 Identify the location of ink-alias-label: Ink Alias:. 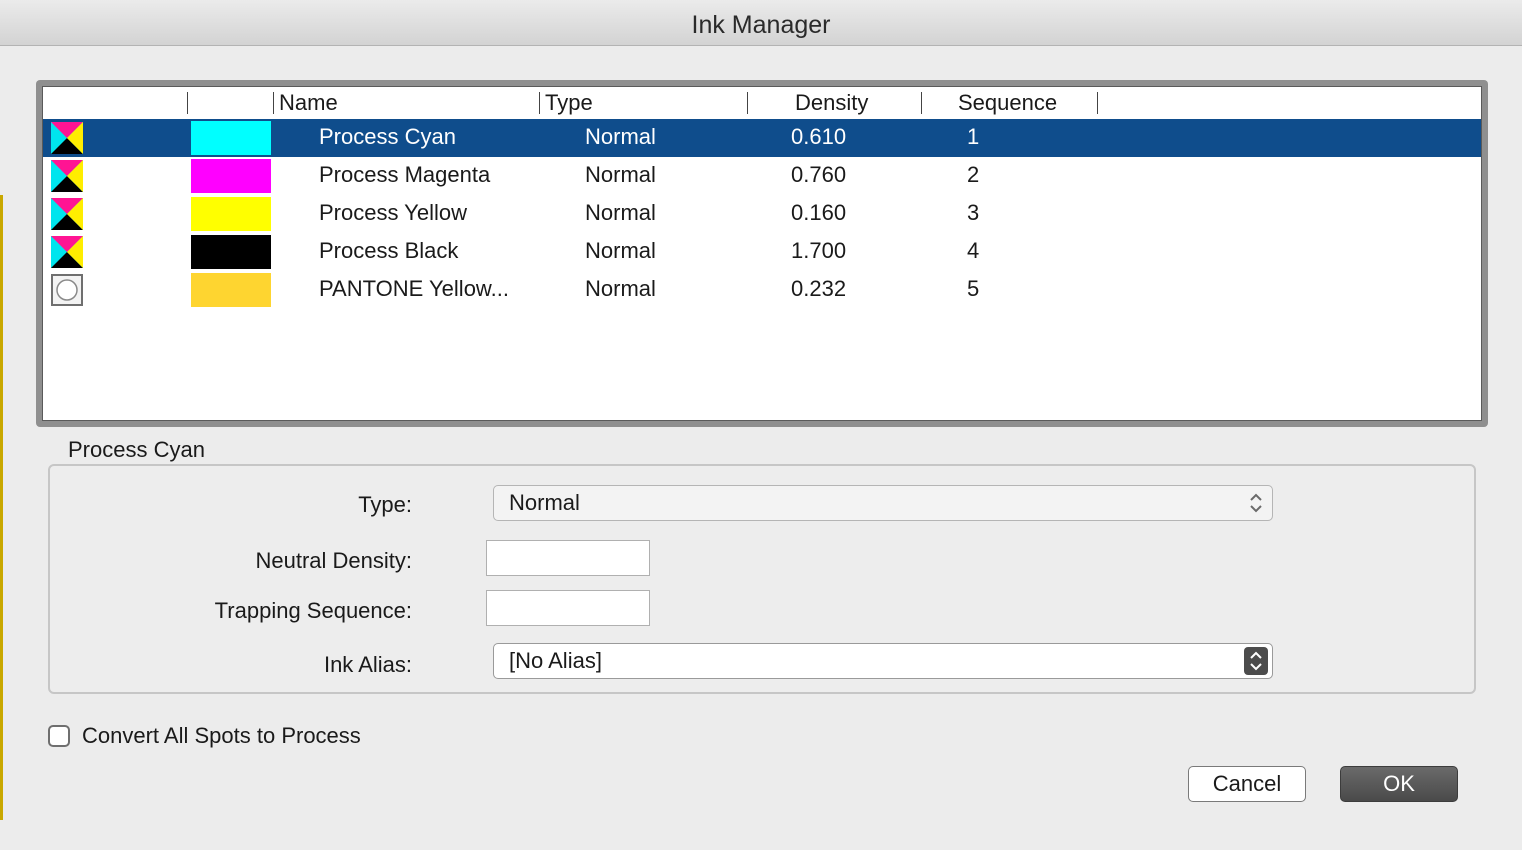
(367, 664).